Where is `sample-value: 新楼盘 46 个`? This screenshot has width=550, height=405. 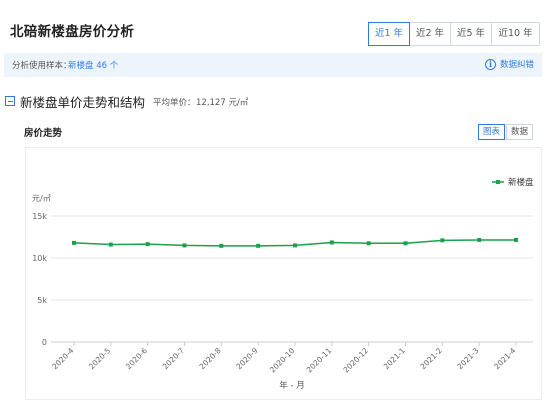 sample-value: 新楼盘 46 个 is located at coordinates (93, 66).